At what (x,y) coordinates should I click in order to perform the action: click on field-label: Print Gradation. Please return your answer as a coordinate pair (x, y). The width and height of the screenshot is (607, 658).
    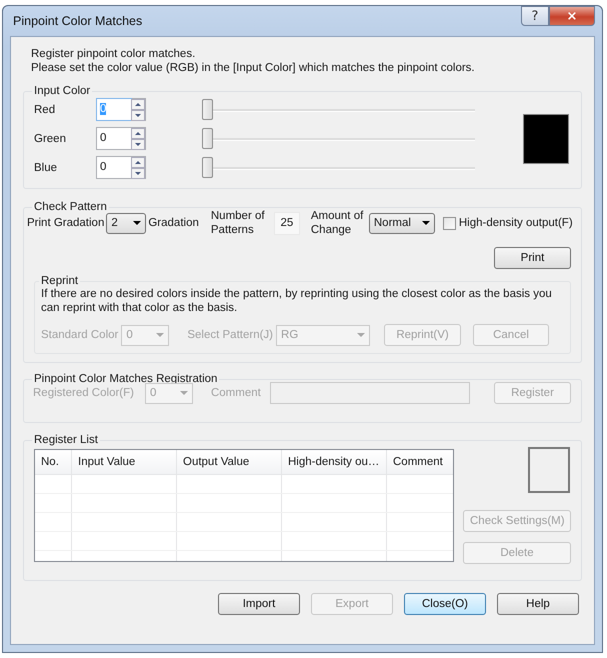
    Looking at the image, I should click on (65, 223).